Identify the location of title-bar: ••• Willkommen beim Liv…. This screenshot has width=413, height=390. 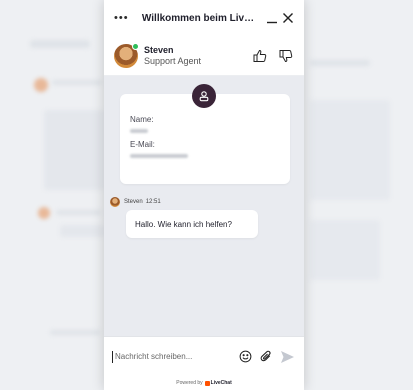
(204, 18).